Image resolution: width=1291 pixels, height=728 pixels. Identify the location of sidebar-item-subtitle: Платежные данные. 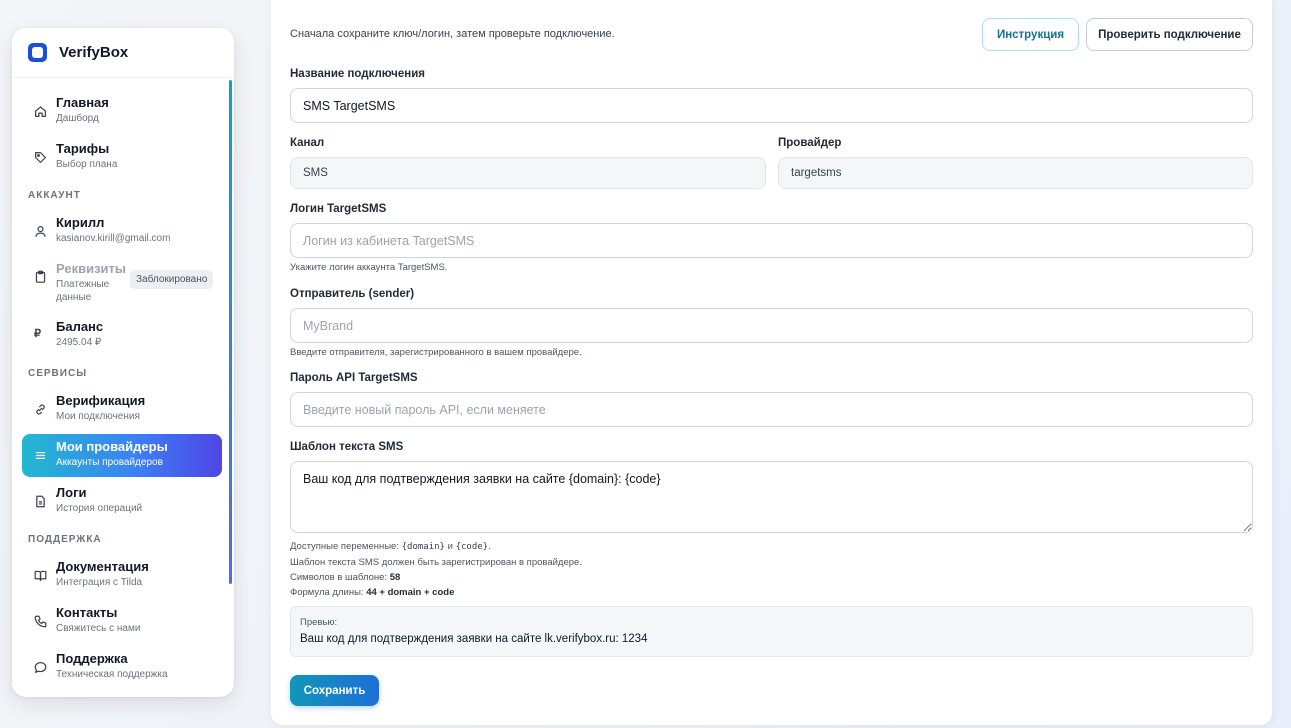
(83, 291).